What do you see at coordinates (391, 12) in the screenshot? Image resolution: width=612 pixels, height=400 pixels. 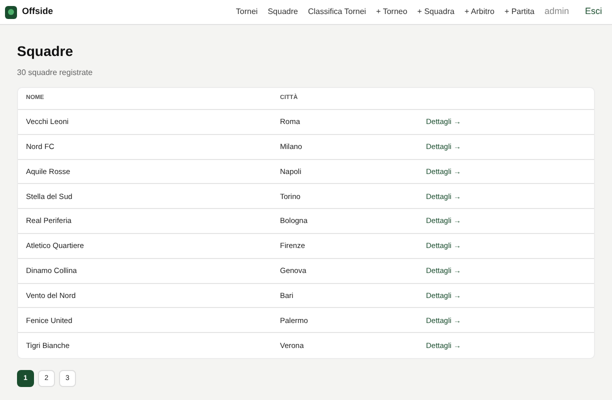 I see `nav-link: + Torneo` at bounding box center [391, 12].